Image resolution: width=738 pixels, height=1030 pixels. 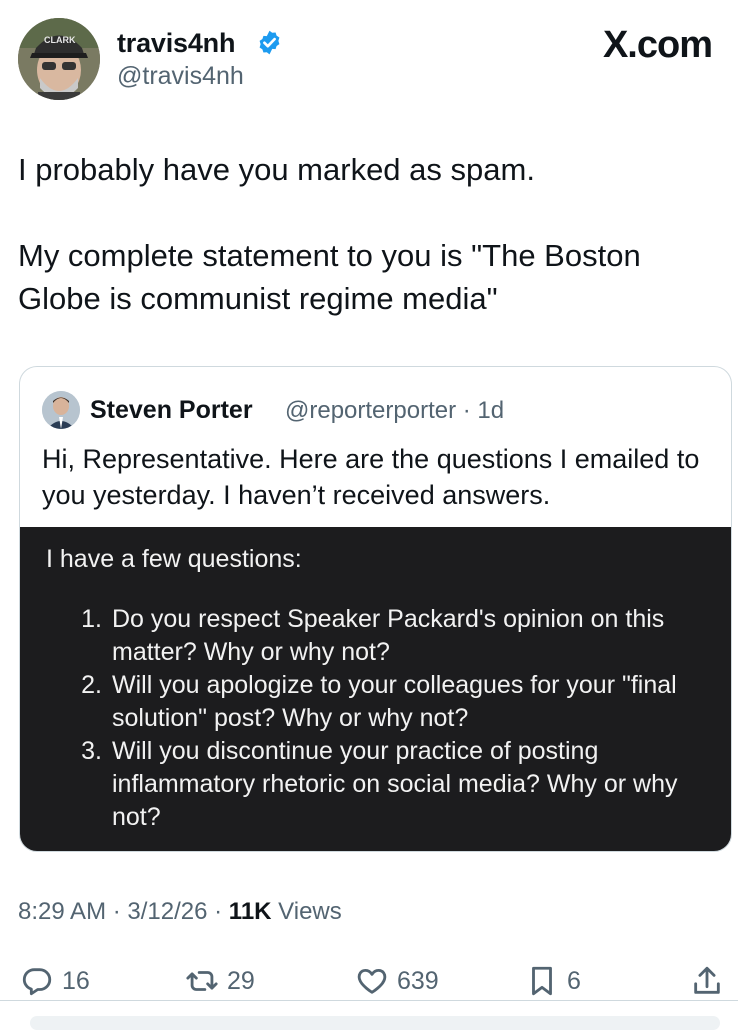 I want to click on repost-icon, so click(x=202, y=981).